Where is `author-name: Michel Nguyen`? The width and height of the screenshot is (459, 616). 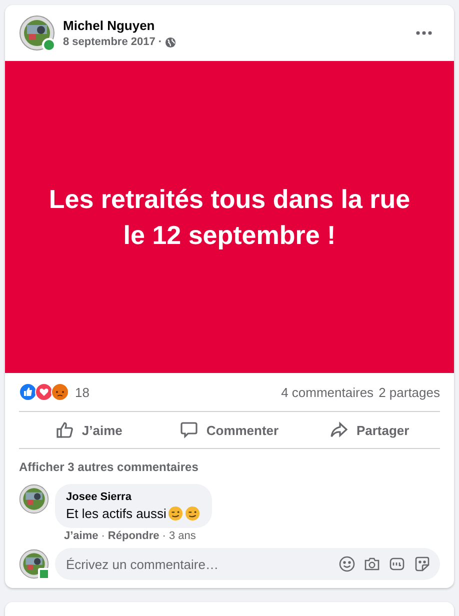 author-name: Michel Nguyen is located at coordinates (231, 25).